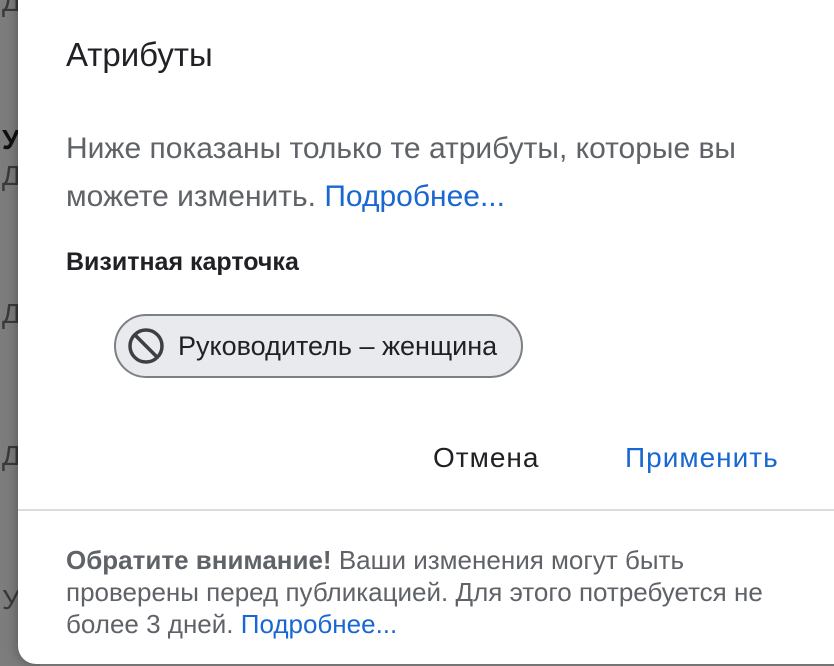 This screenshot has width=834, height=666. Describe the element at coordinates (11, 139) in the screenshot. I see `background-text: У` at that location.